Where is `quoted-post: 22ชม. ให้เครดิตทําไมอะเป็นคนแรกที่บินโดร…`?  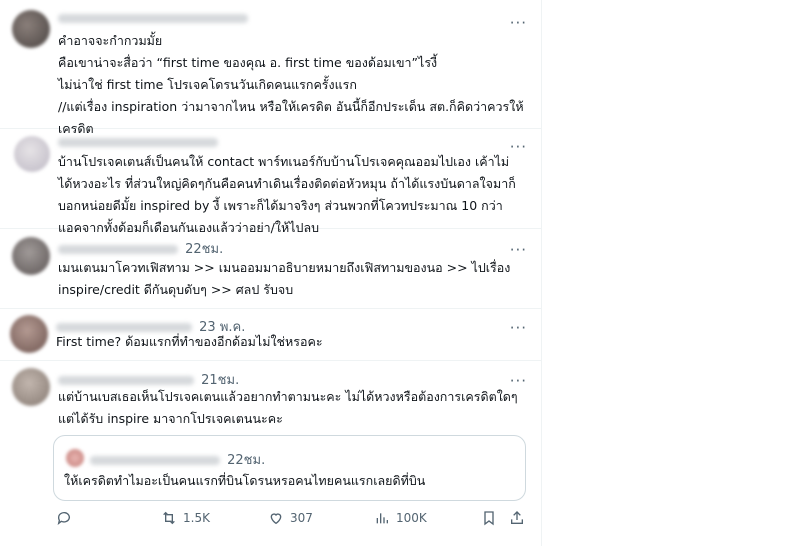 quoted-post: 22ชม. ให้เครดิตทําไมอะเป็นคนแรกที่บินโดร… is located at coordinates (289, 468).